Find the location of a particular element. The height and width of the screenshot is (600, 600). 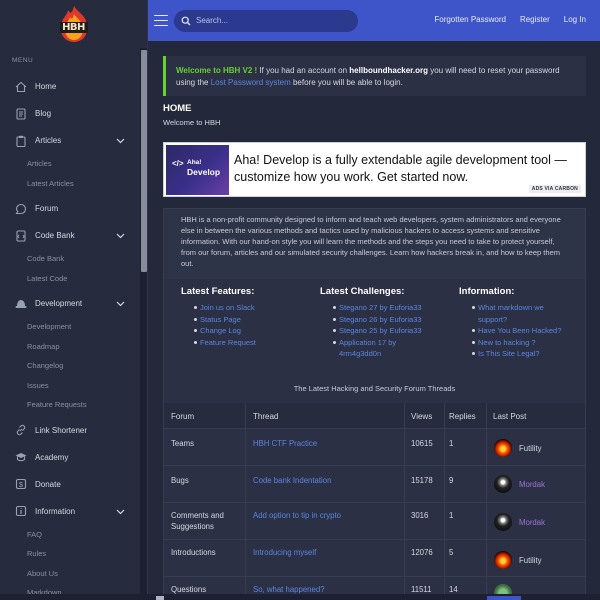

sidebar-subitem-roadmap: Roadmap is located at coordinates (73, 347).